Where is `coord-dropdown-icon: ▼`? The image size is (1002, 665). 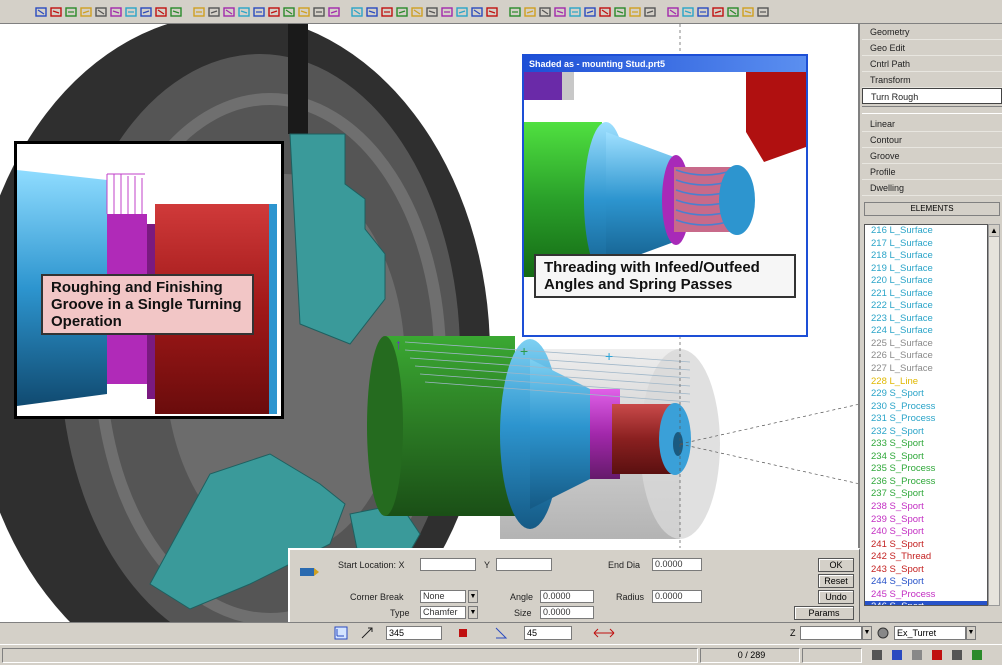
coord-dropdown-icon: ▼ is located at coordinates (867, 633).